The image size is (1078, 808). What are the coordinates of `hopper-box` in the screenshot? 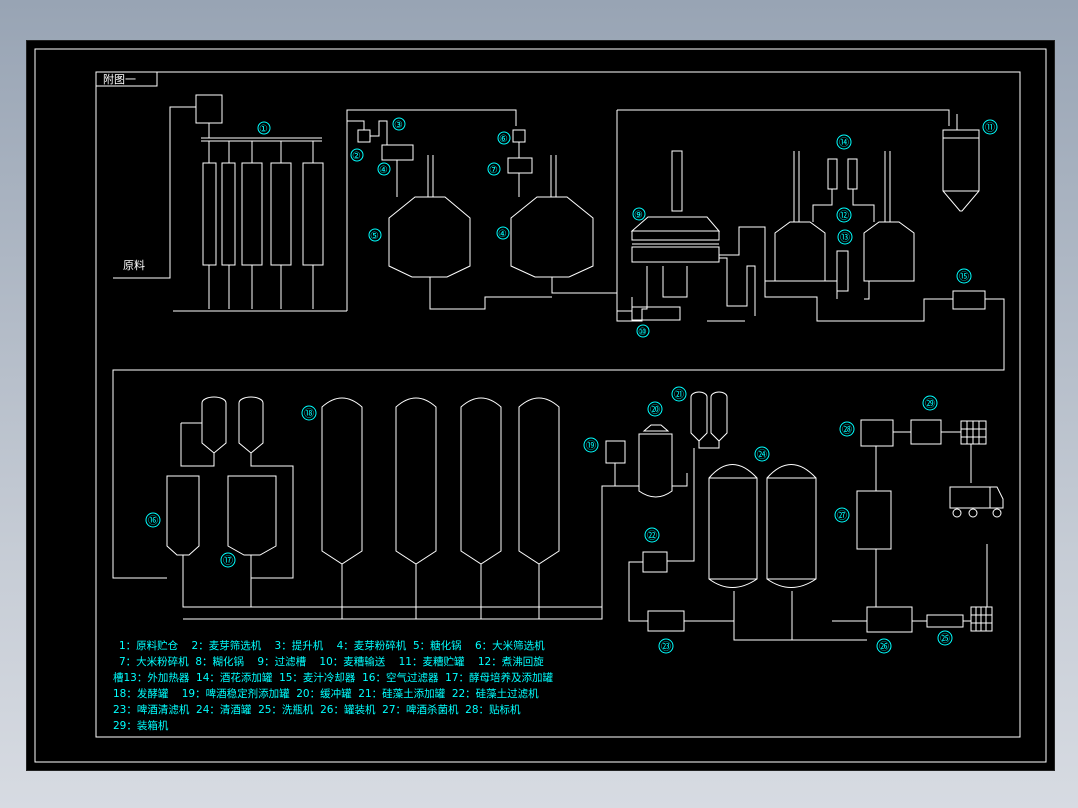 It's located at (209, 109).